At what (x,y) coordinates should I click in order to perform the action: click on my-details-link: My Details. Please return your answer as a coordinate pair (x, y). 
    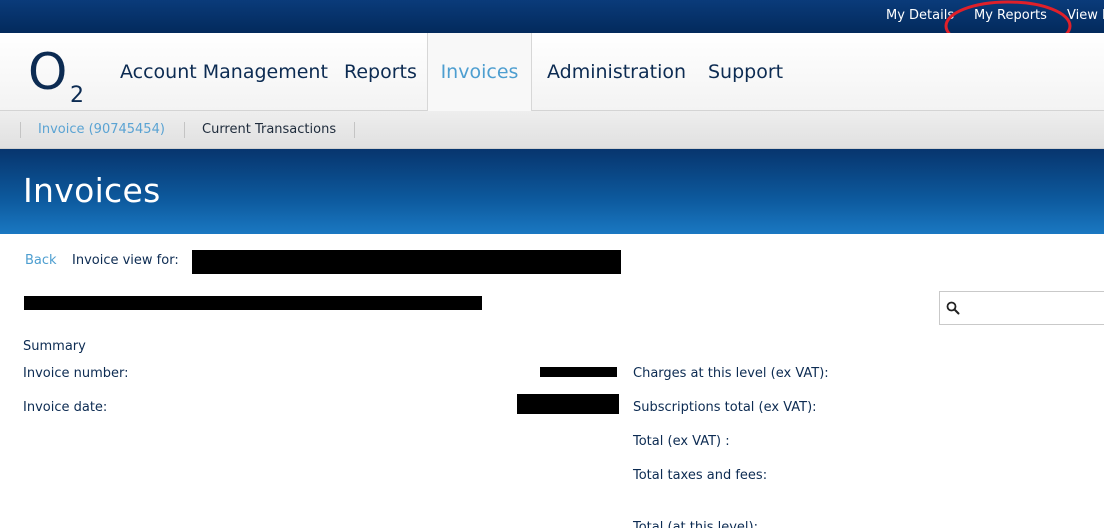
    Looking at the image, I should click on (920, 15).